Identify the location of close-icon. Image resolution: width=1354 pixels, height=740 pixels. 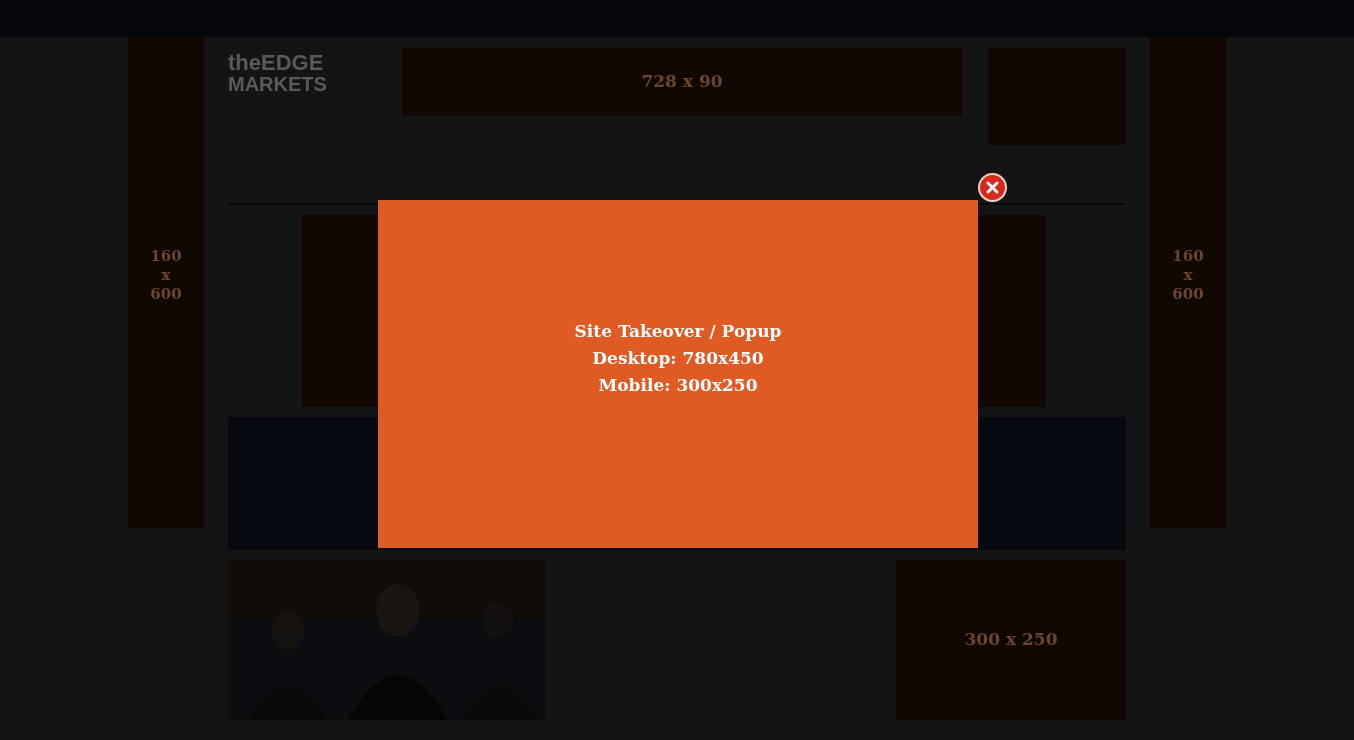
(992, 187).